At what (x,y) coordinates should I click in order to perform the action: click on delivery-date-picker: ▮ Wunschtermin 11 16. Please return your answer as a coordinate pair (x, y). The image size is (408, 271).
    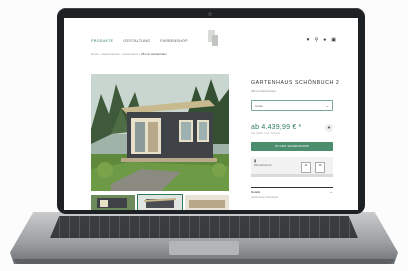
    Looking at the image, I should click on (292, 167).